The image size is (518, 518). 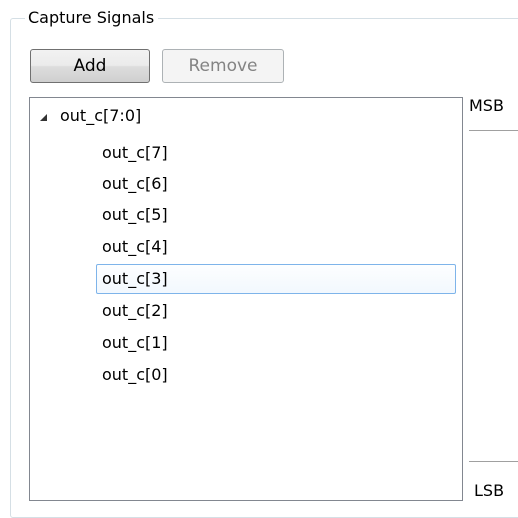 I want to click on tree-item-out-c-2: out_c[2], so click(x=276, y=311).